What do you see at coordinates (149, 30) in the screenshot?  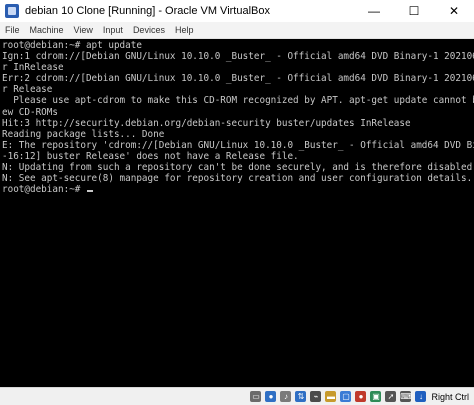 I see `menu-devices: Devices` at bounding box center [149, 30].